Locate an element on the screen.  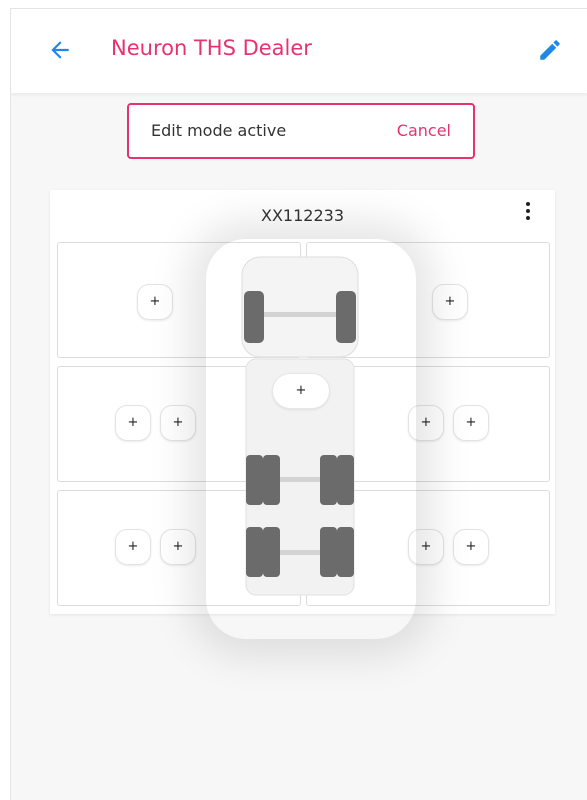
arrow-left-icon is located at coordinates (60, 50).